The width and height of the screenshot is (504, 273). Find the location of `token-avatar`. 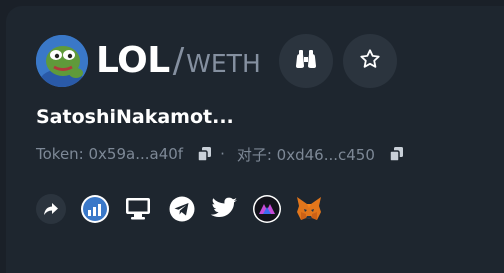

token-avatar is located at coordinates (62, 61).